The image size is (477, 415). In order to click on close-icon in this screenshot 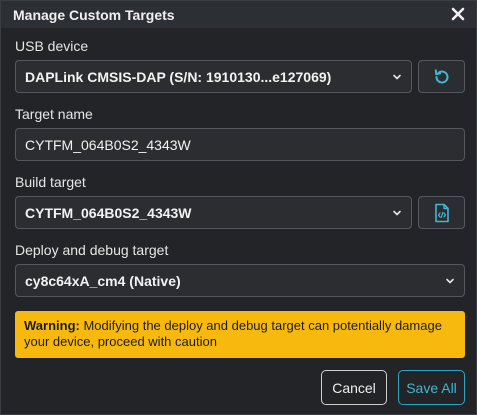, I will do `click(458, 14)`.